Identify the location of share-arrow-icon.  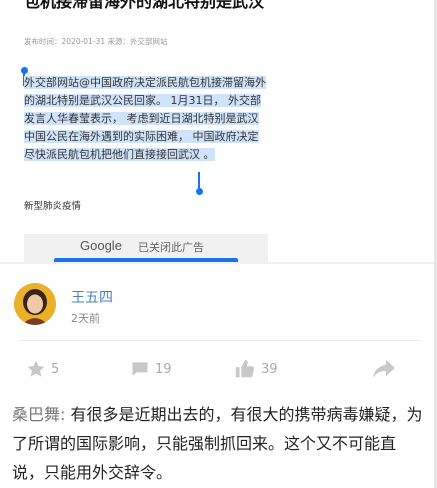
(384, 369).